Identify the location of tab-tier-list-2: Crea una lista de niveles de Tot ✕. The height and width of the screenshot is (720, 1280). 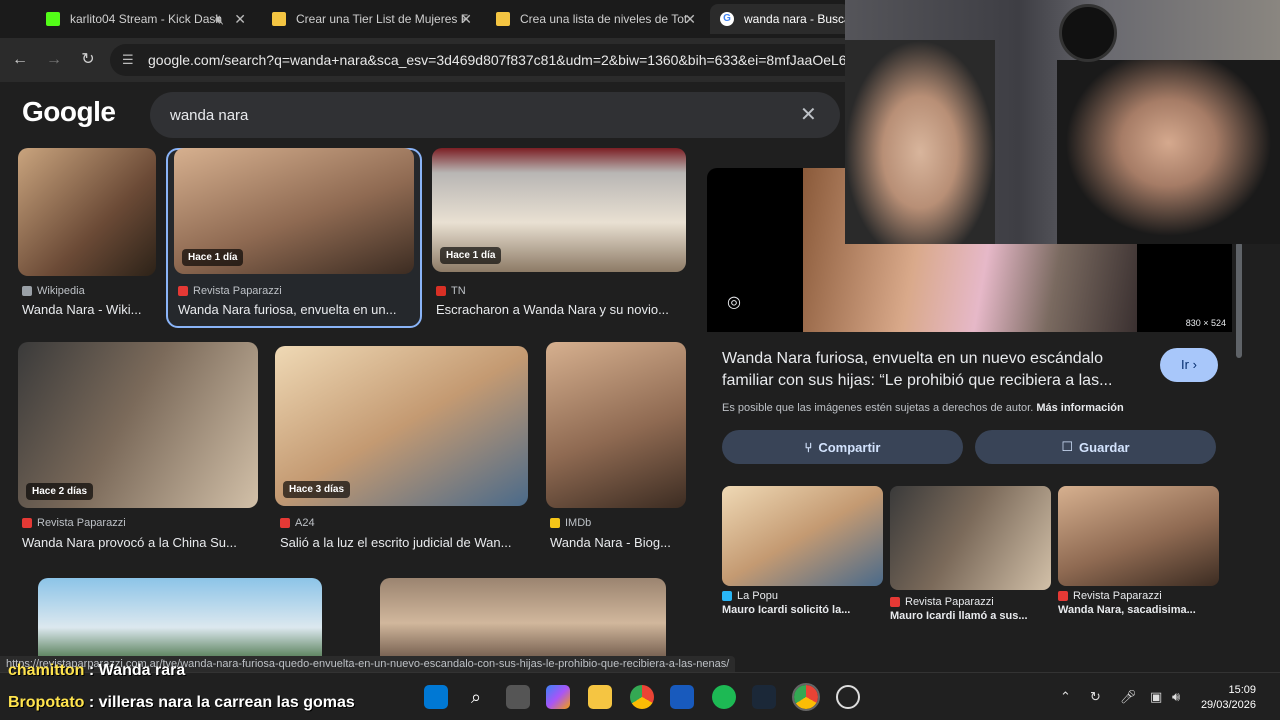
(596, 19).